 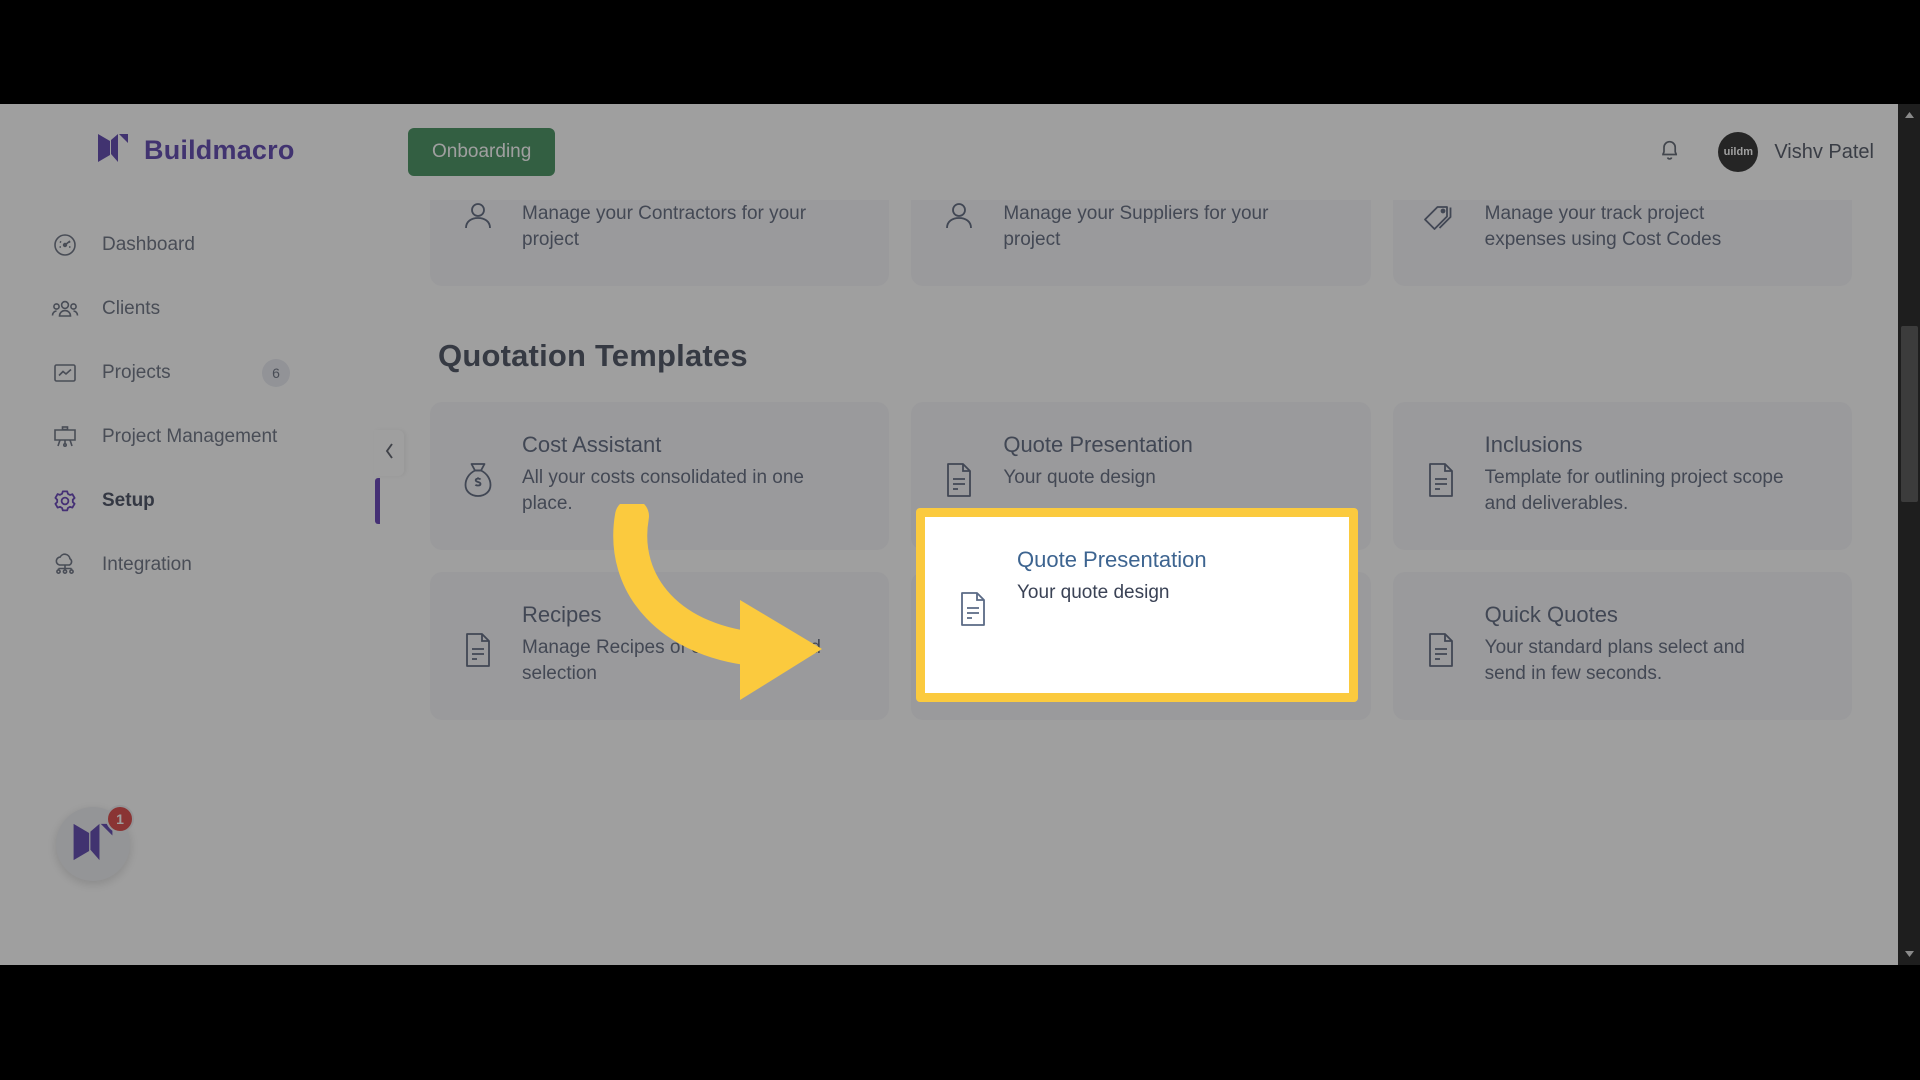 I want to click on sidebar-item-integration: Integration, so click(x=190, y=565).